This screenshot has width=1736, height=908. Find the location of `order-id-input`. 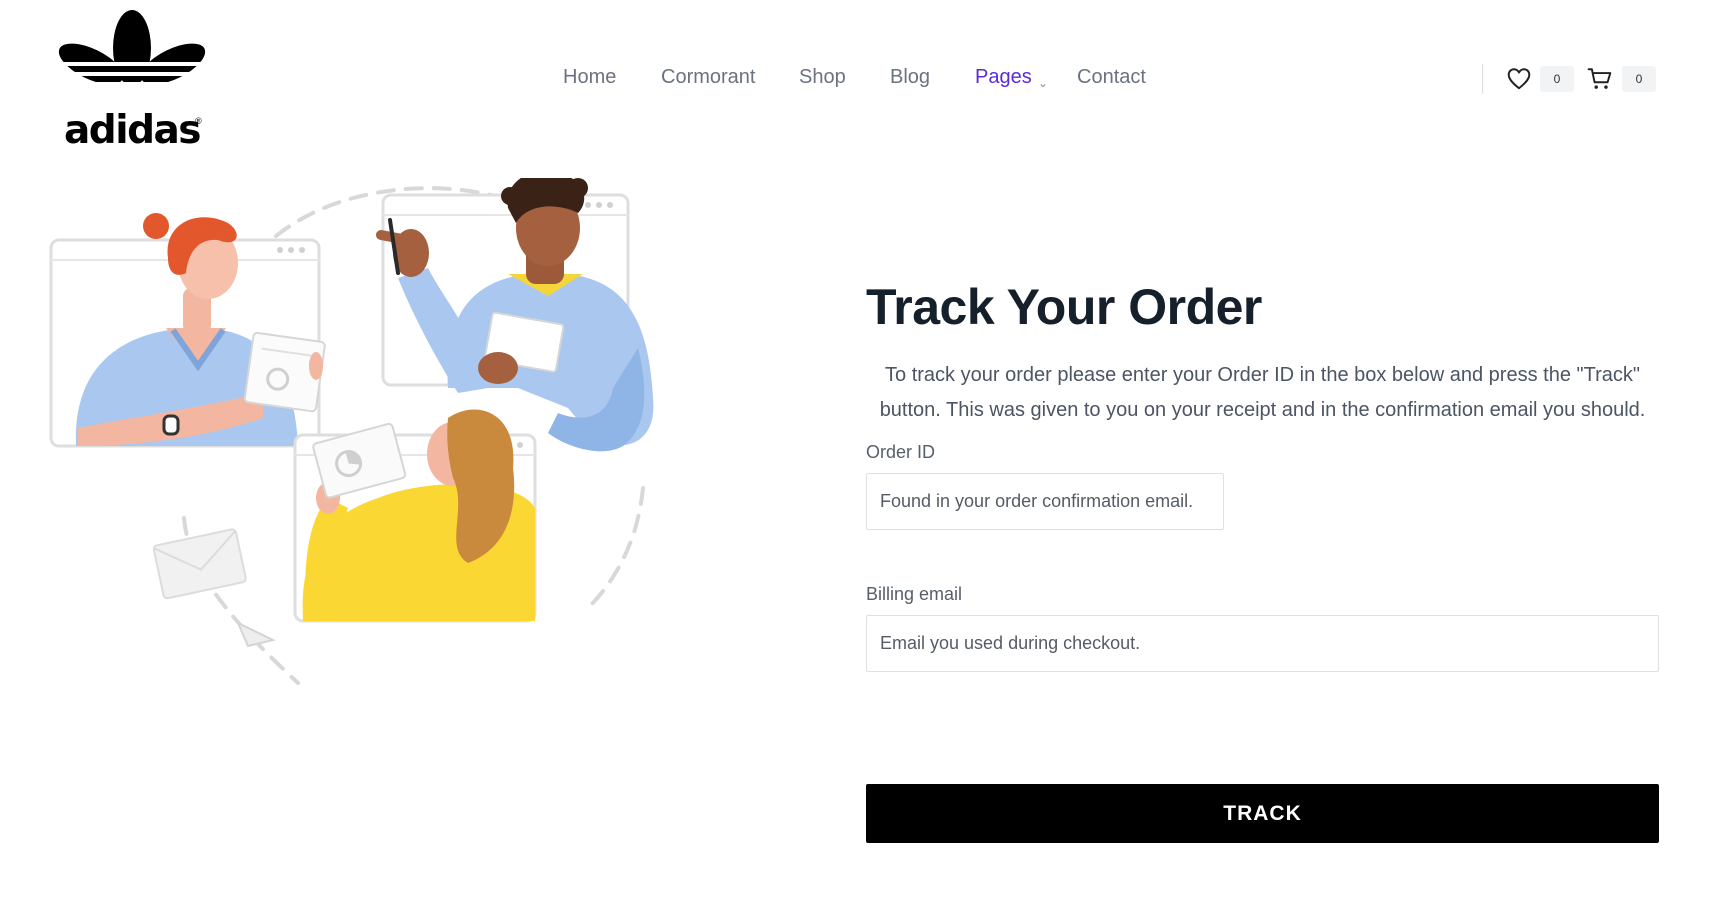

order-id-input is located at coordinates (1045, 501).